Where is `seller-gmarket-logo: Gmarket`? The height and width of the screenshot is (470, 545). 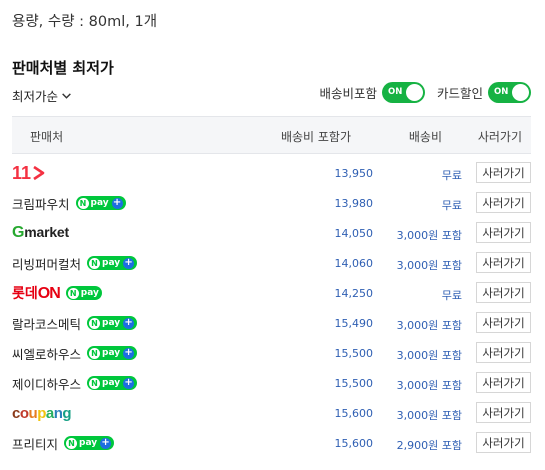
seller-gmarket-logo: Gmarket is located at coordinates (40, 233).